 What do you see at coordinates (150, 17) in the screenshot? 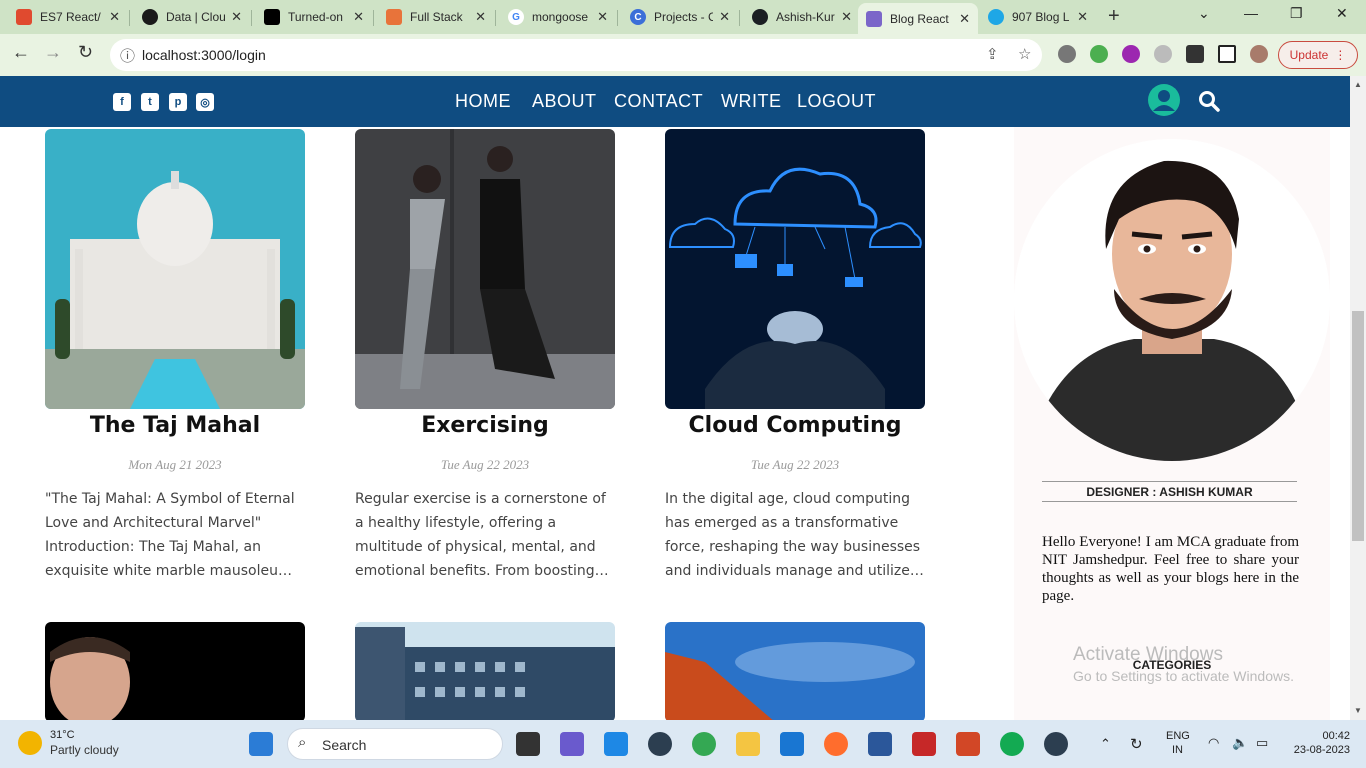
I see `tab-favicon-icon` at bounding box center [150, 17].